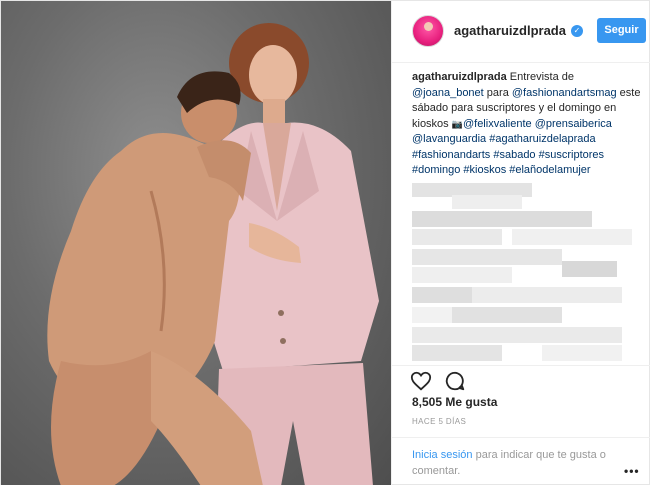 The width and height of the screenshot is (650, 485). What do you see at coordinates (540, 77) in the screenshot?
I see `caption-text-1: Entrevista de` at bounding box center [540, 77].